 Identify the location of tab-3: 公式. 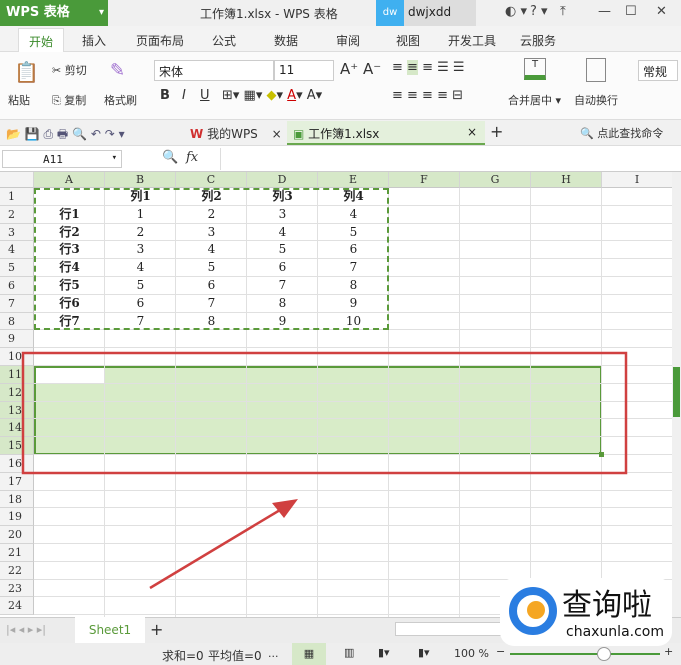
(224, 40).